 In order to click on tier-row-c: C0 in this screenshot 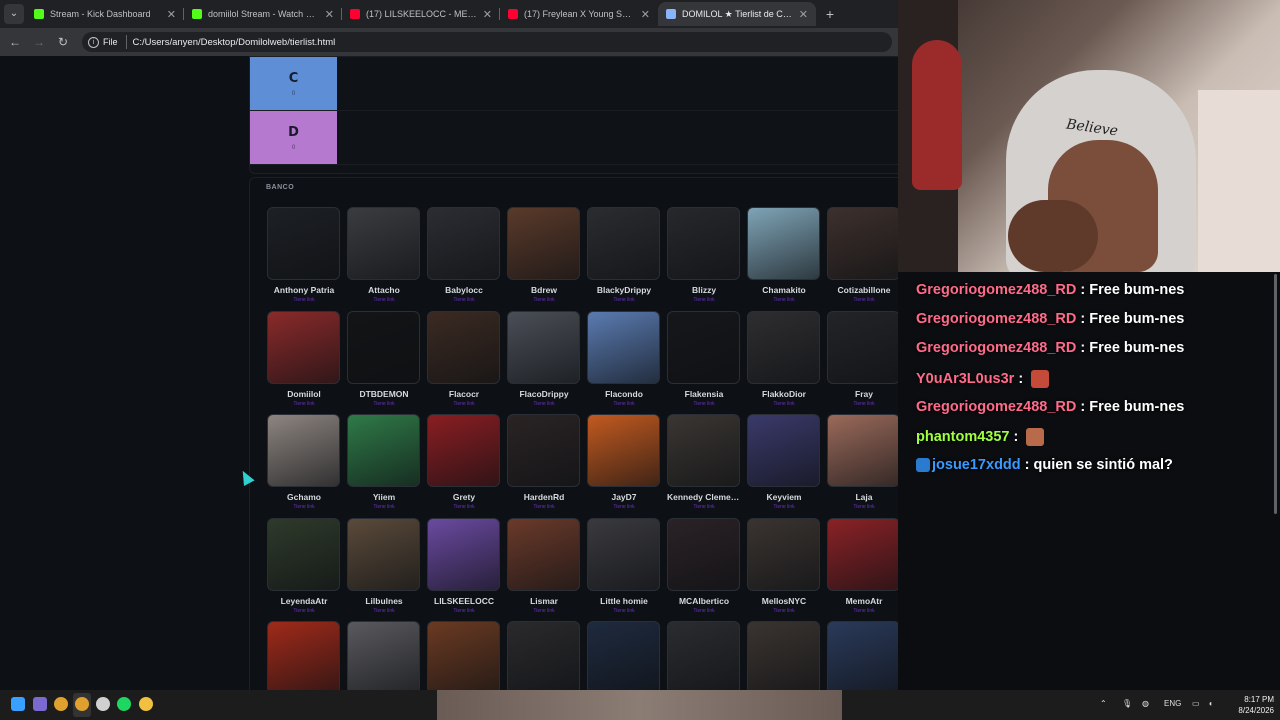, I will do `click(574, 84)`.